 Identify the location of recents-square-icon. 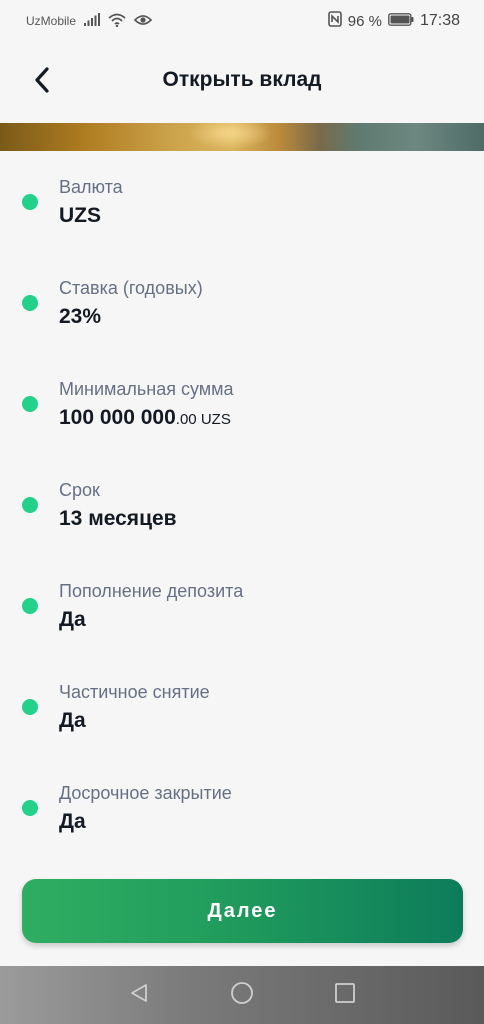
(345, 995).